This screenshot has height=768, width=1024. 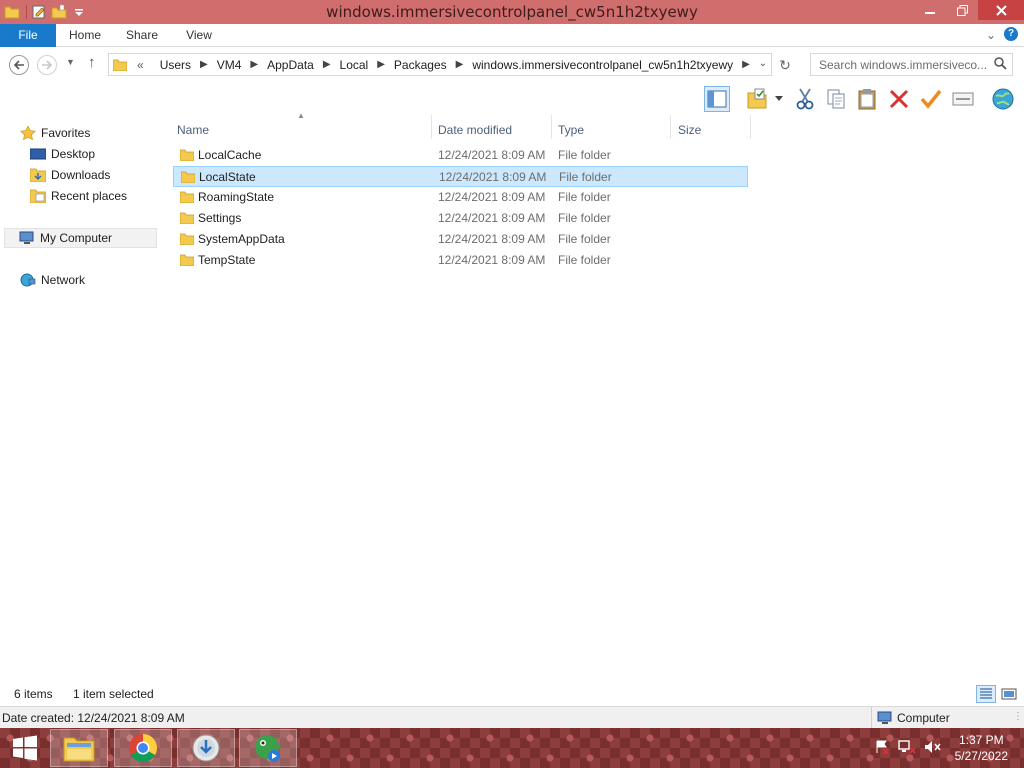 I want to click on check-icon, so click(x=931, y=99).